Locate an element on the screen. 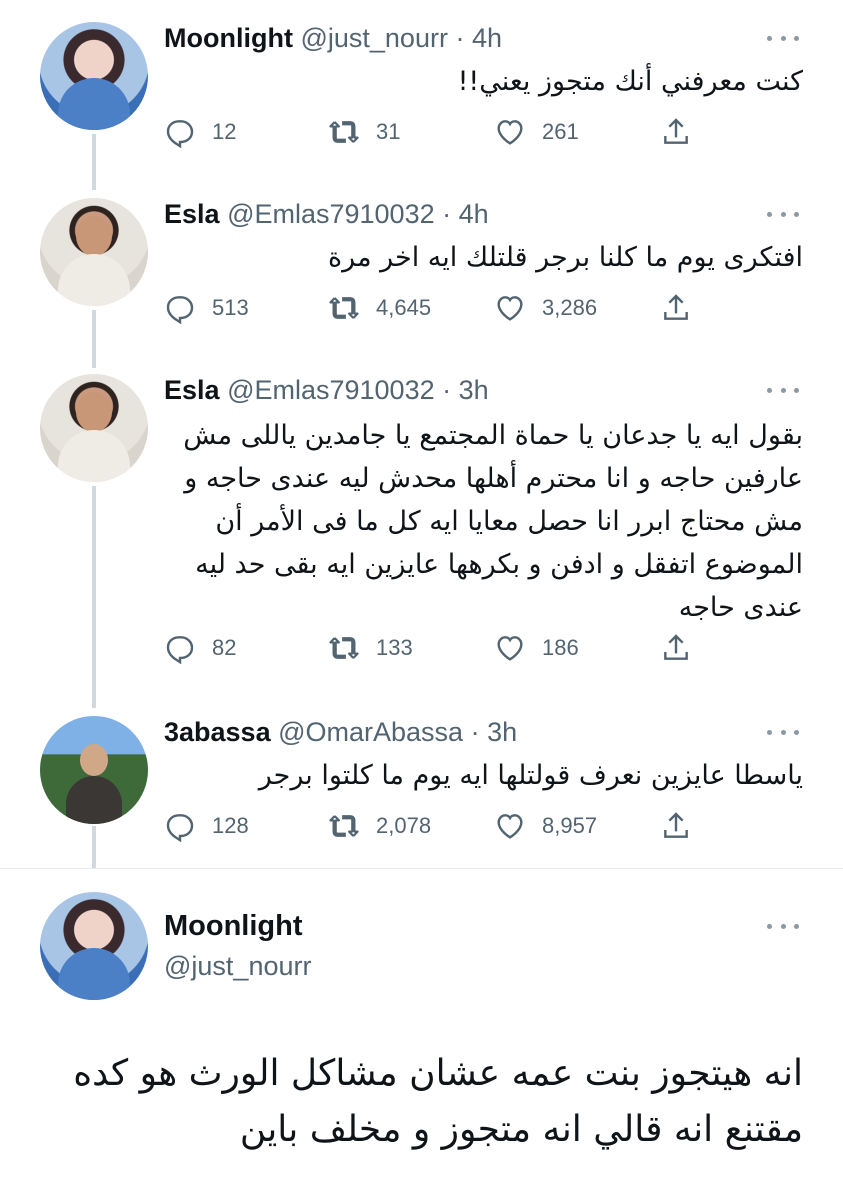  tweet-actions: 128 2,078 8,957 is located at coordinates (444, 826).